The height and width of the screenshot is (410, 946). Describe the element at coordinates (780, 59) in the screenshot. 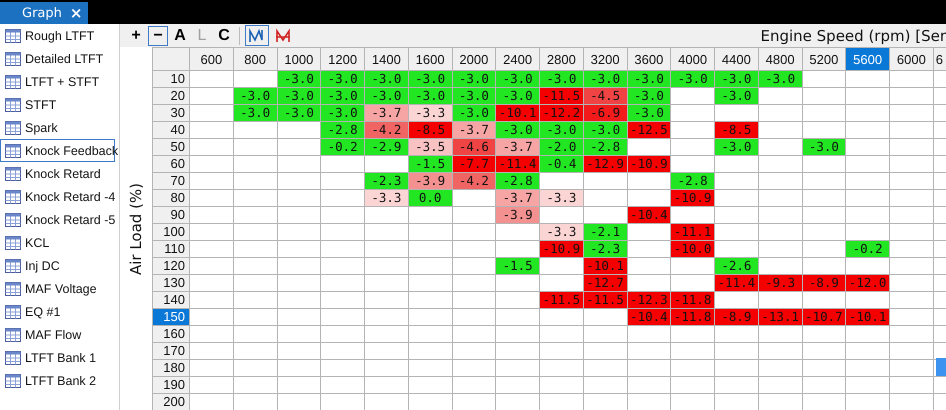

I see `column-header: 4800` at that location.